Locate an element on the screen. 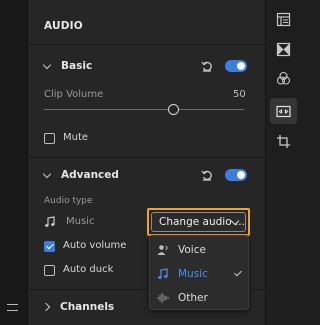 The height and width of the screenshot is (325, 320). audio-type-dropdown: Voice Music Other is located at coordinates (199, 272).